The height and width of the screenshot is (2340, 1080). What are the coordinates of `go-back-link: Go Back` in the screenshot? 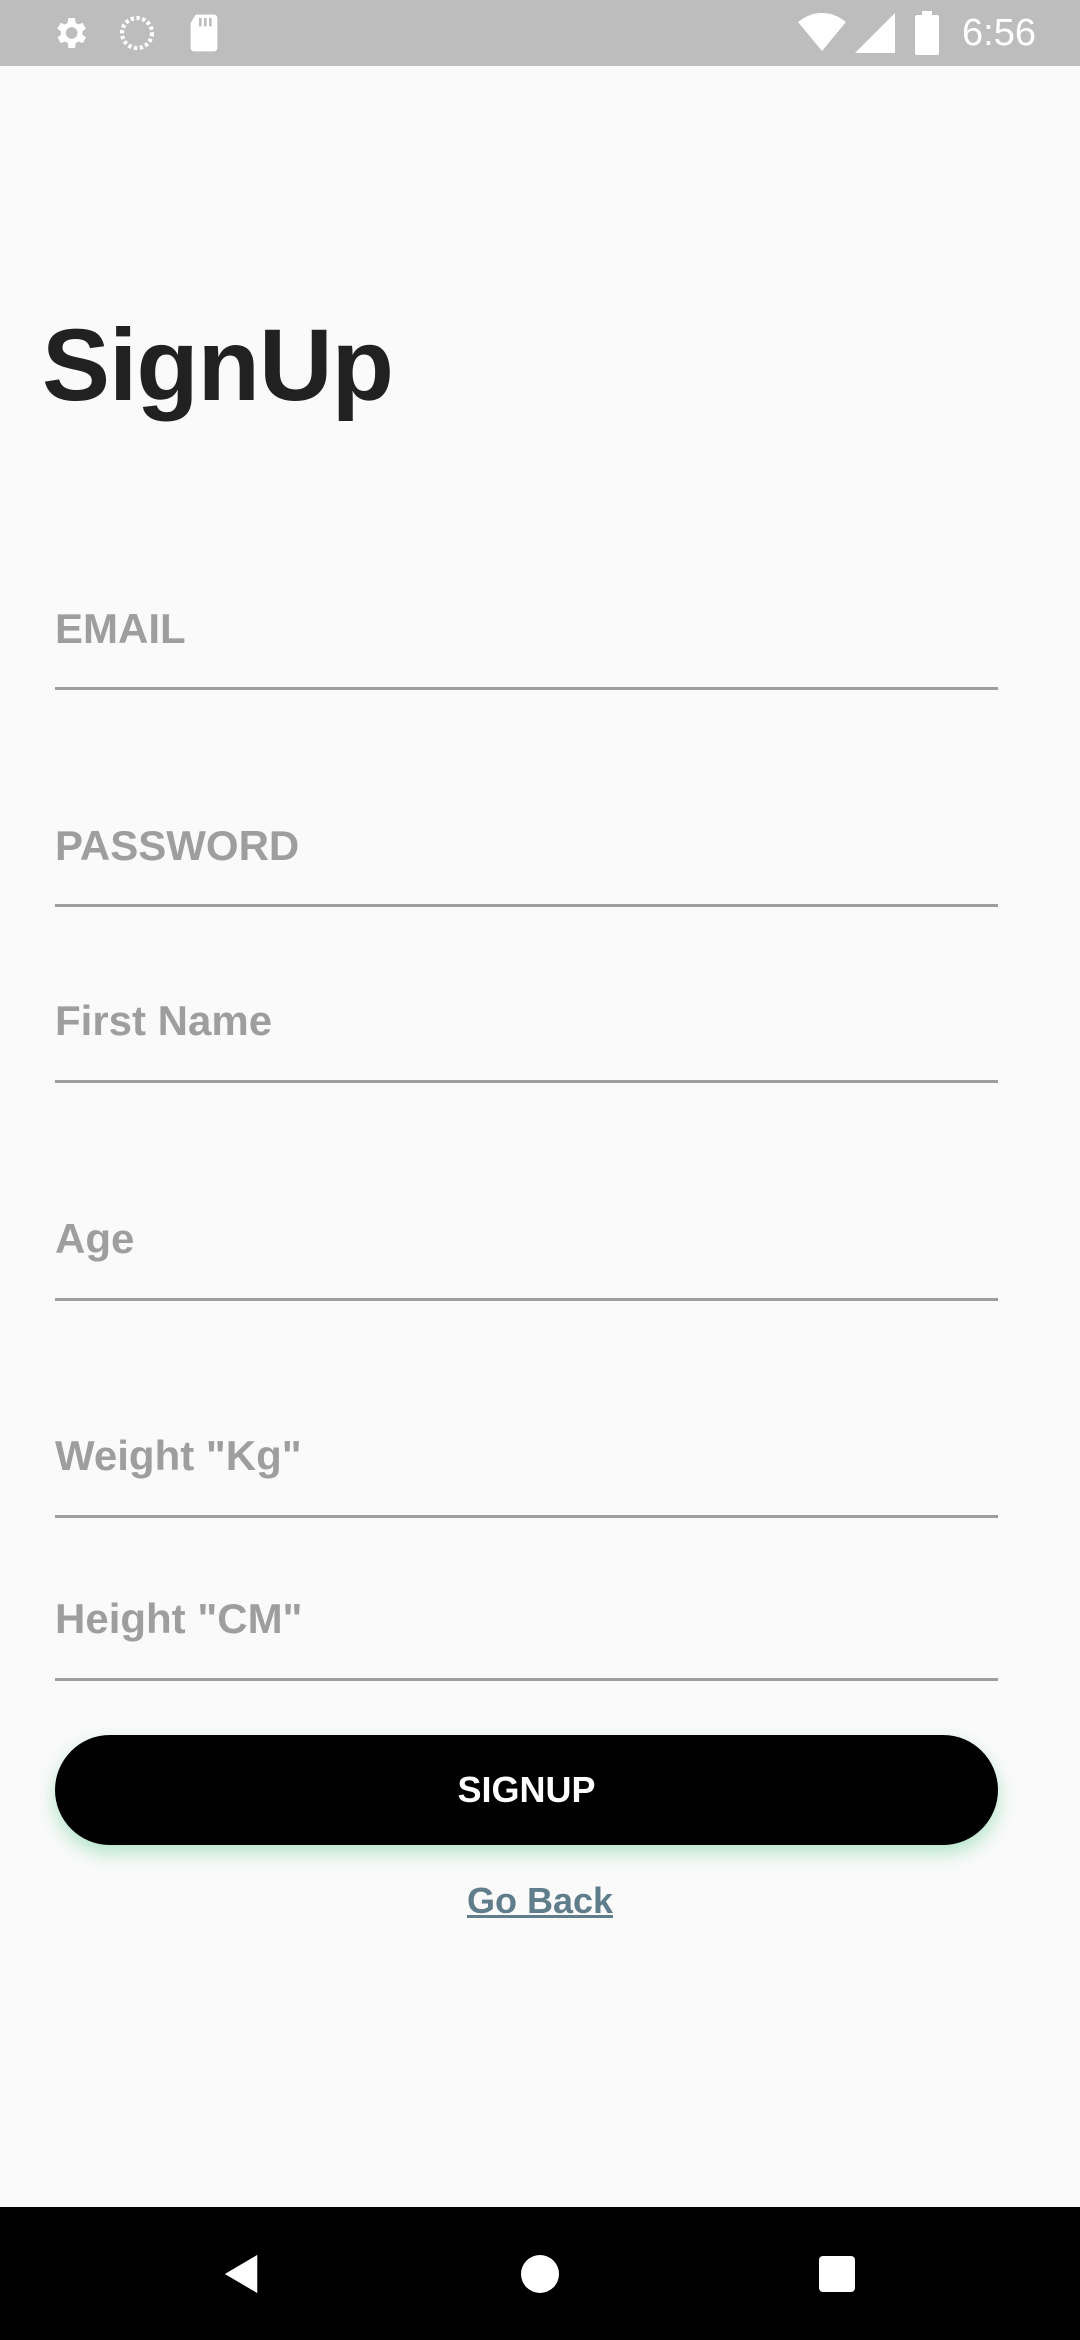 It's located at (540, 1901).